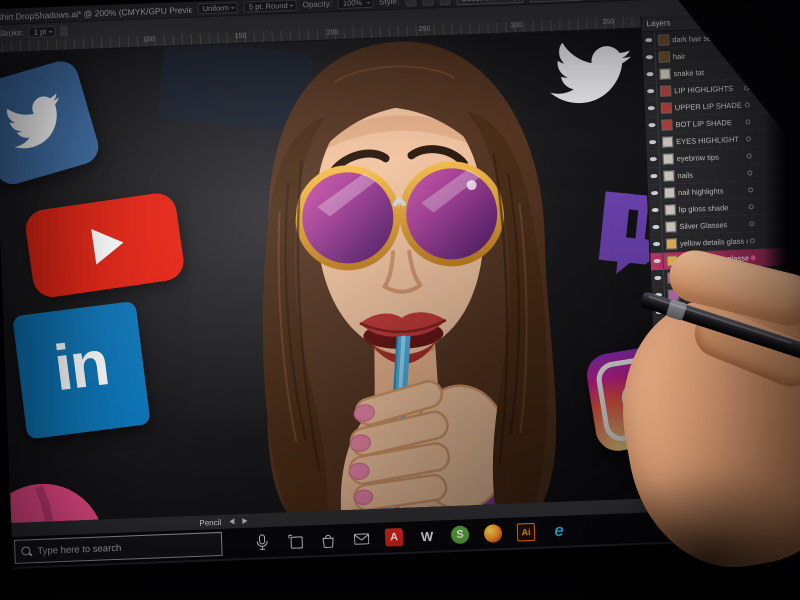  I want to click on layer-name: EYES HIGHLIGHT, so click(707, 140).